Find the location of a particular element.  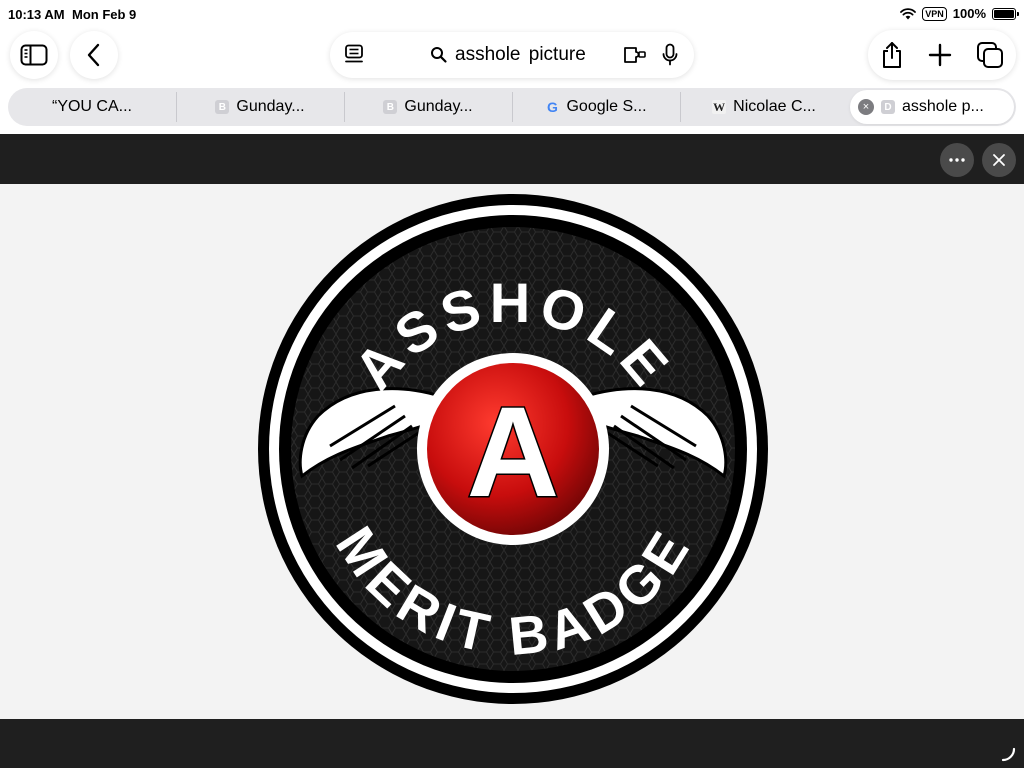

page-menu-button is located at coordinates (354, 55).